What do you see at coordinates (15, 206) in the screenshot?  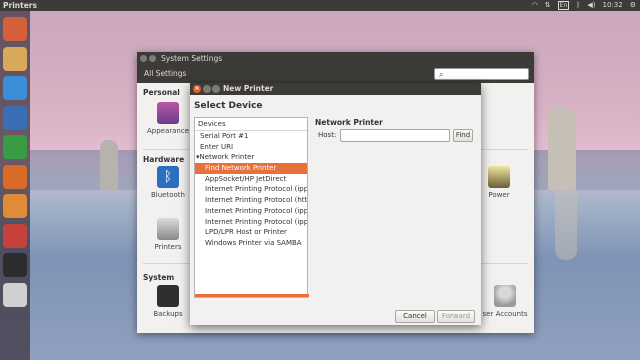 I see `software-center-icon` at bounding box center [15, 206].